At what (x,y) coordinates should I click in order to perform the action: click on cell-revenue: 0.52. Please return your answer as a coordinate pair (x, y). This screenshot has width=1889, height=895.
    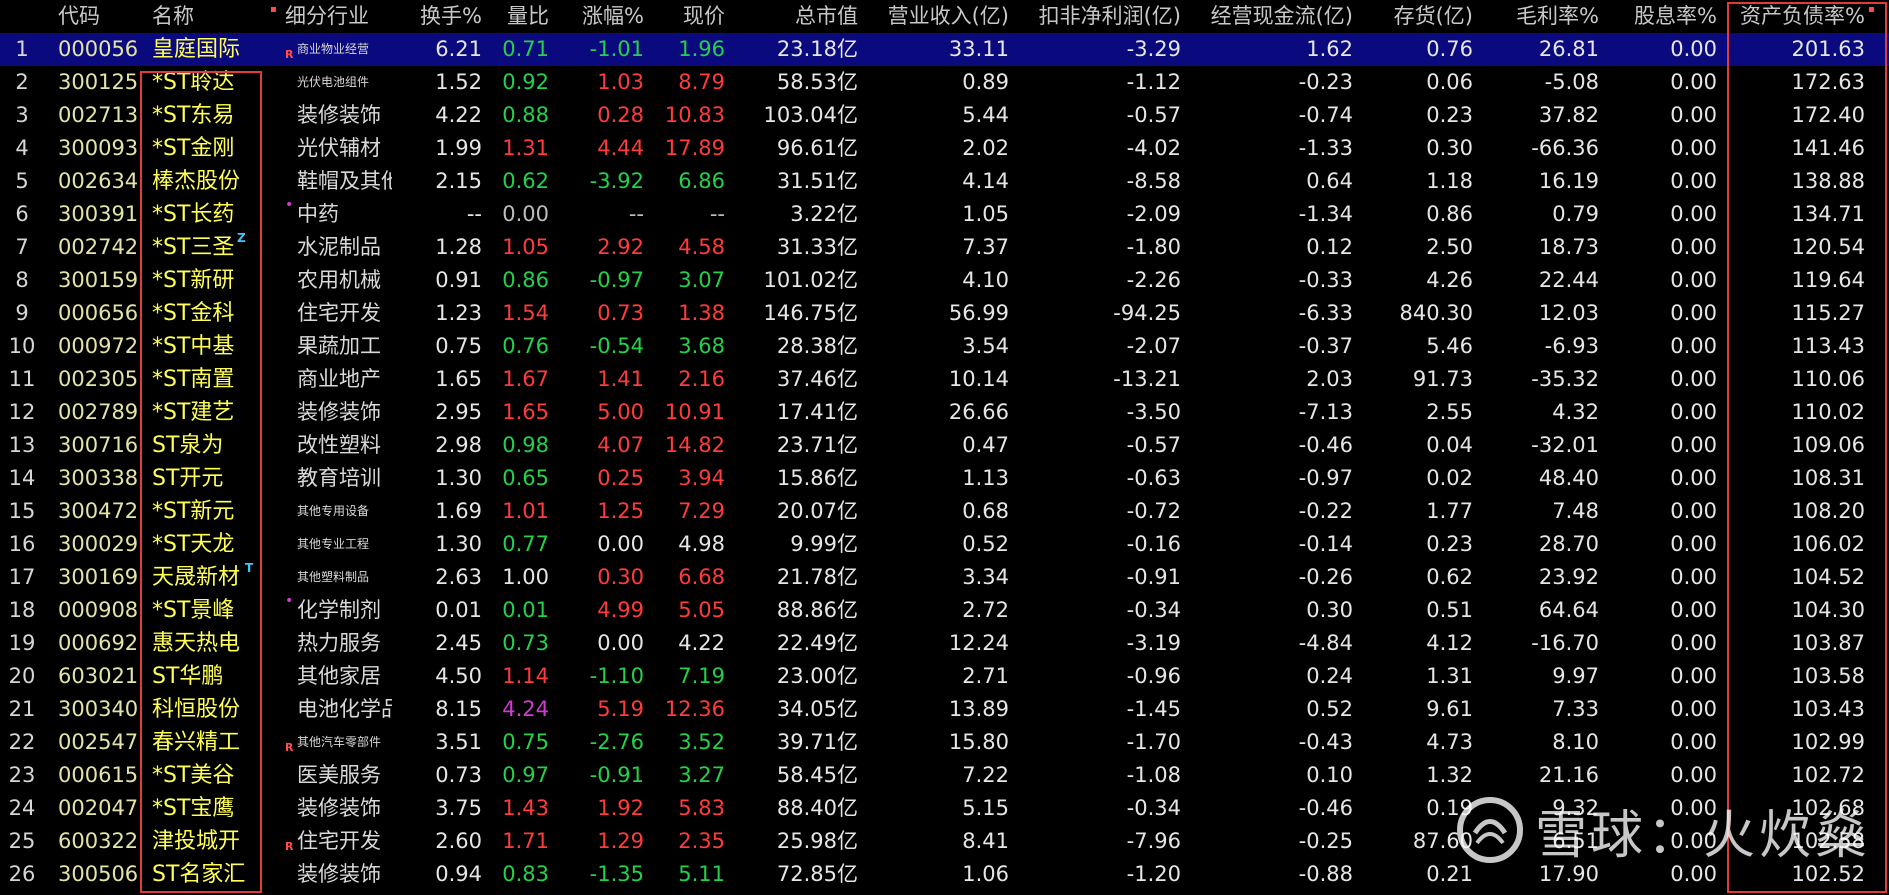
    Looking at the image, I should click on (985, 544).